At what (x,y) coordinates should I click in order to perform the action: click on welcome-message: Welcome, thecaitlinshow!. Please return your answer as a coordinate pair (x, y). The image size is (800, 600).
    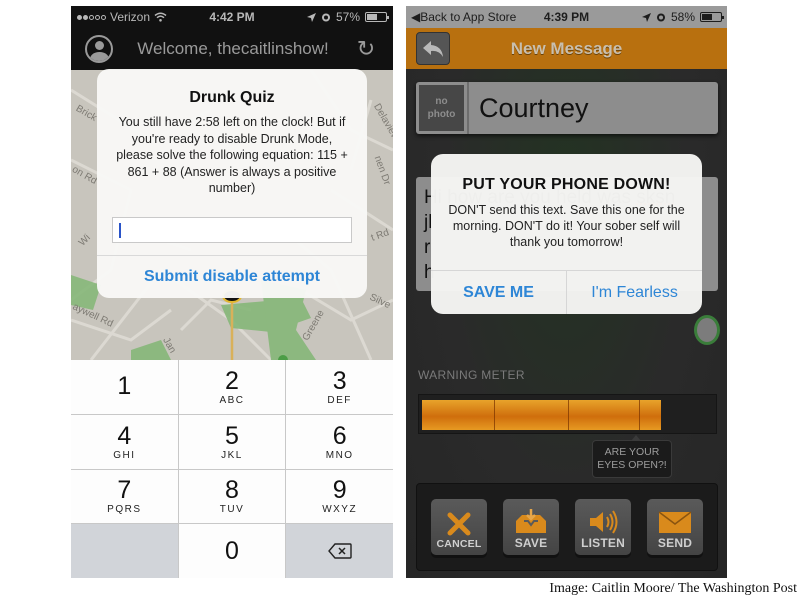
    Looking at the image, I should click on (233, 48).